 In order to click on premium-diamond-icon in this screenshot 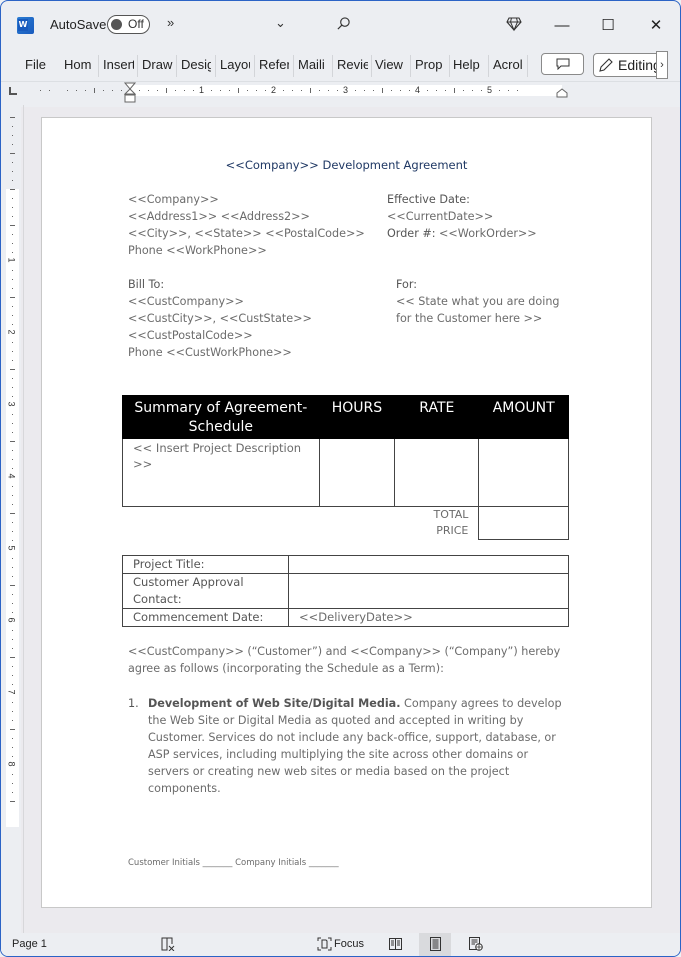, I will do `click(514, 24)`.